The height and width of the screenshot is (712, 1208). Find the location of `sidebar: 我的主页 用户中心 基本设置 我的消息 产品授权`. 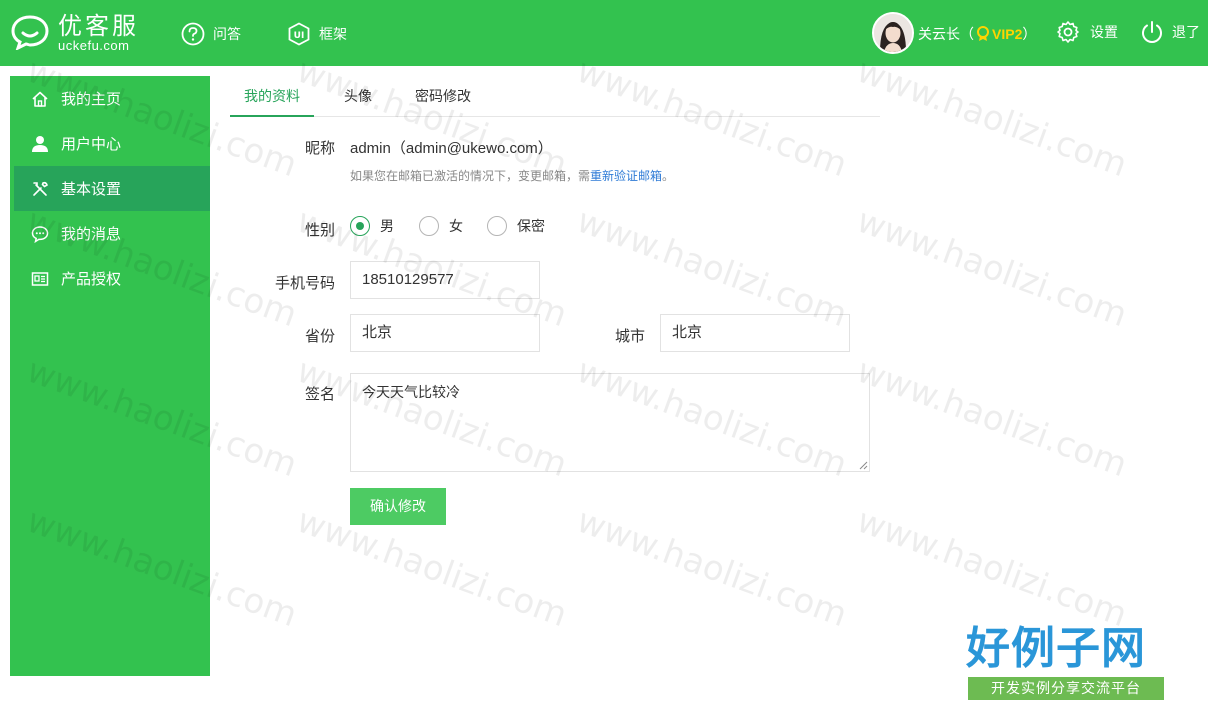

sidebar: 我的主页 用户中心 基本设置 我的消息 产品授权 is located at coordinates (110, 376).